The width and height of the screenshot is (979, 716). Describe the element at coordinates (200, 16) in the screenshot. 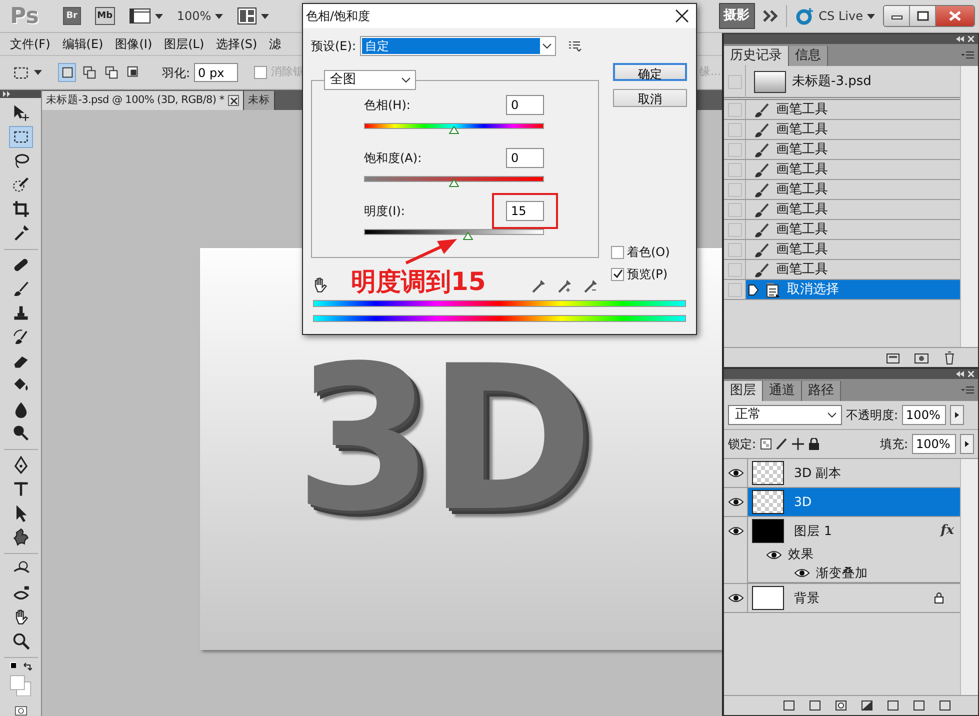

I see `zoom-level-dropdown: 100%` at that location.